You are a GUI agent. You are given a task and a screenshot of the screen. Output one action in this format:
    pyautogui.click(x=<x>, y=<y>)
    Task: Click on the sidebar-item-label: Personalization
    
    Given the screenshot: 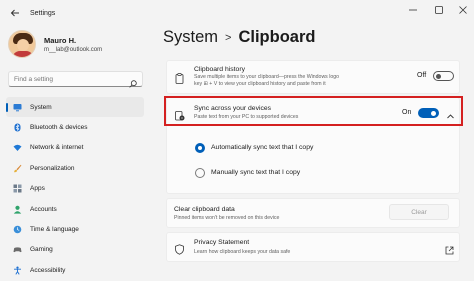 What is the action you would take?
    pyautogui.click(x=52, y=168)
    